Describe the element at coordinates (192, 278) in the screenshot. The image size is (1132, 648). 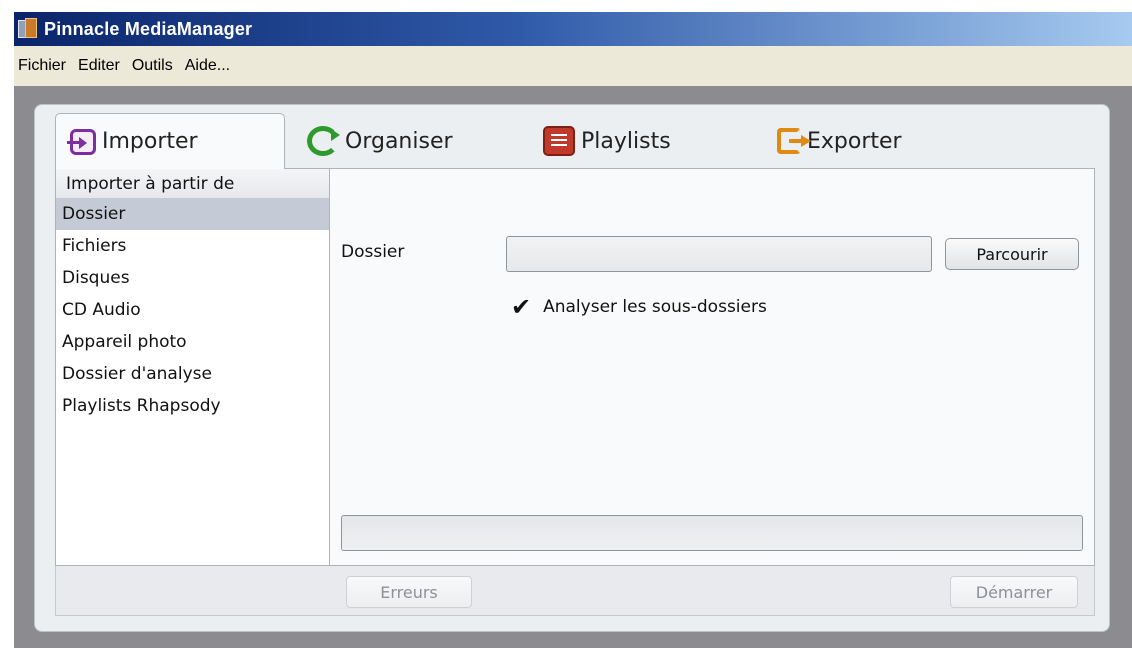
I see `source-item-disques: Disques` at that location.